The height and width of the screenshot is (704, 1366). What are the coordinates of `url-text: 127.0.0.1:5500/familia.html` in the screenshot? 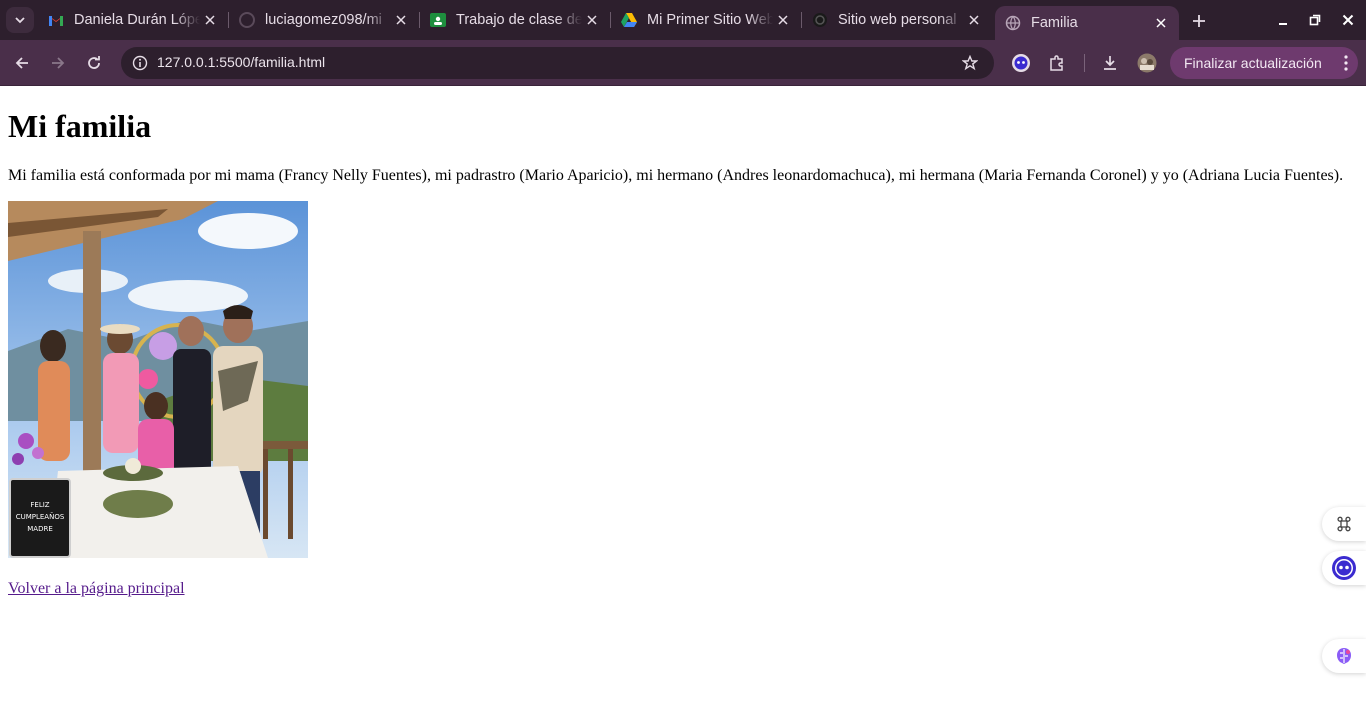 It's located at (241, 62).